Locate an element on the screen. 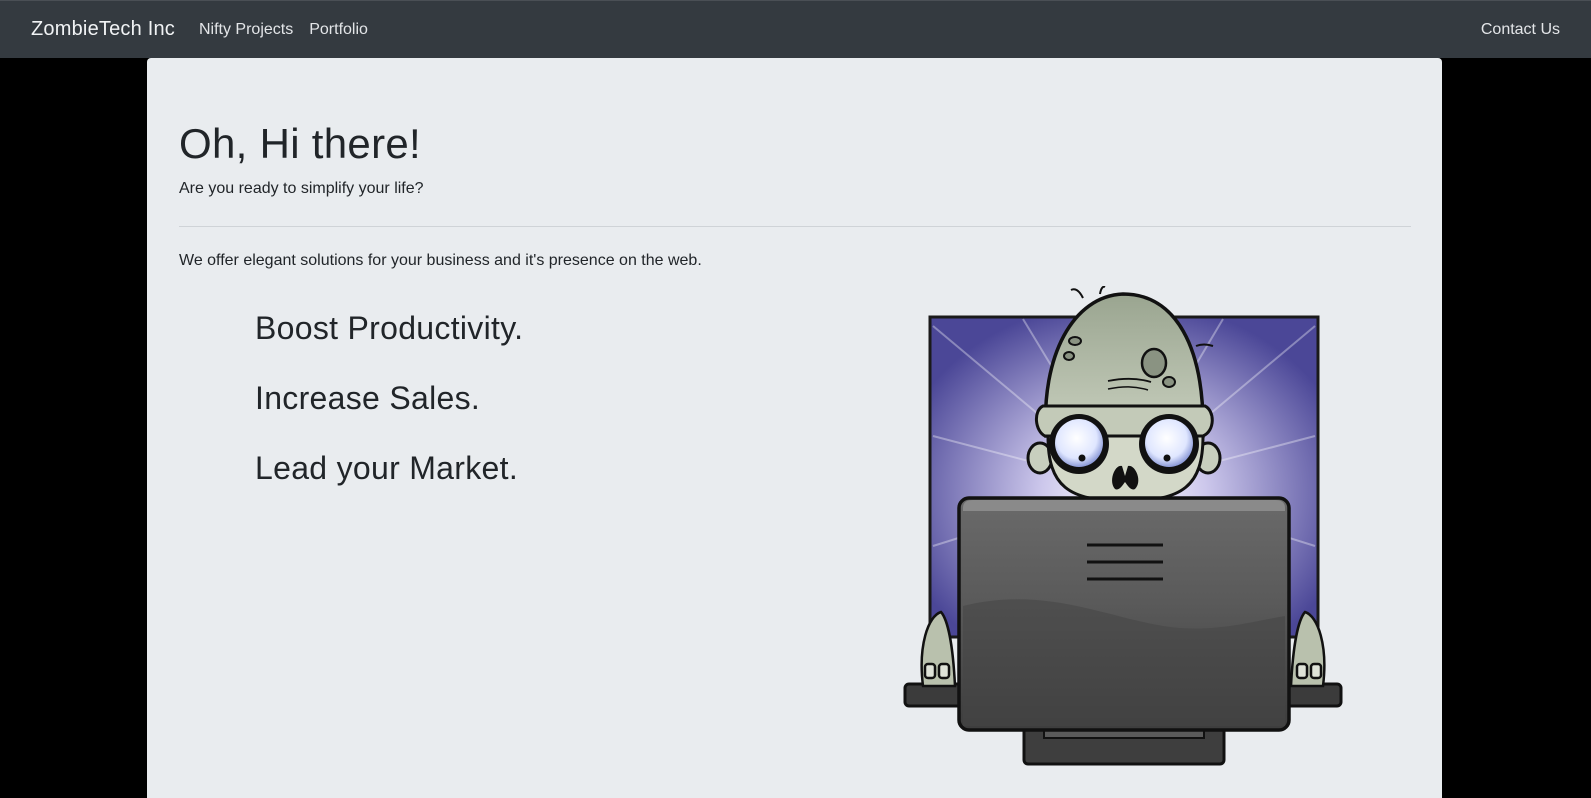 The height and width of the screenshot is (798, 1591). hero-heading: Oh, Hi there! is located at coordinates (300, 143).